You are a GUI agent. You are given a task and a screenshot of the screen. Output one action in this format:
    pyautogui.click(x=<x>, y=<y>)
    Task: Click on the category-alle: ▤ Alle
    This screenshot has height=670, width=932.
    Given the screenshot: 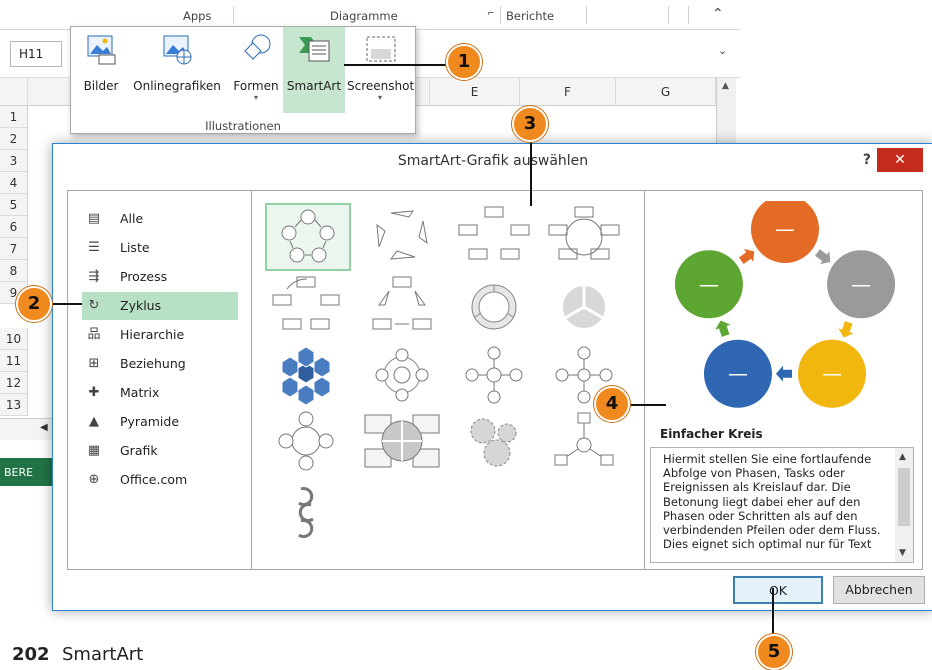 What is the action you would take?
    pyautogui.click(x=160, y=219)
    